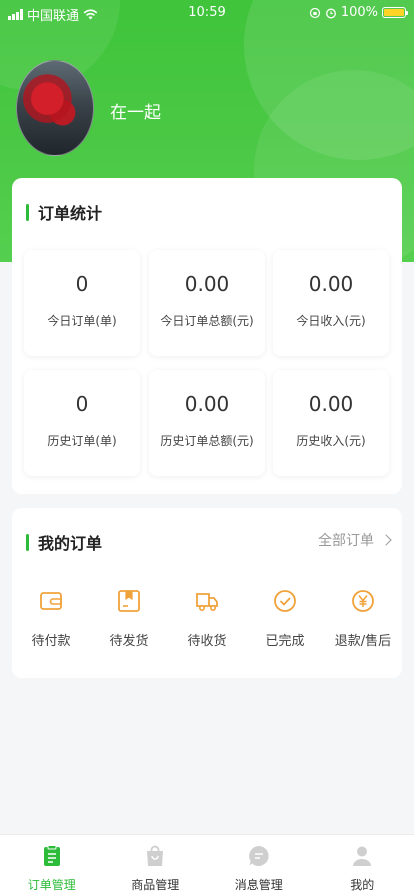 This screenshot has width=414, height=896. Describe the element at coordinates (258, 856) in the screenshot. I see `message-icon` at that location.